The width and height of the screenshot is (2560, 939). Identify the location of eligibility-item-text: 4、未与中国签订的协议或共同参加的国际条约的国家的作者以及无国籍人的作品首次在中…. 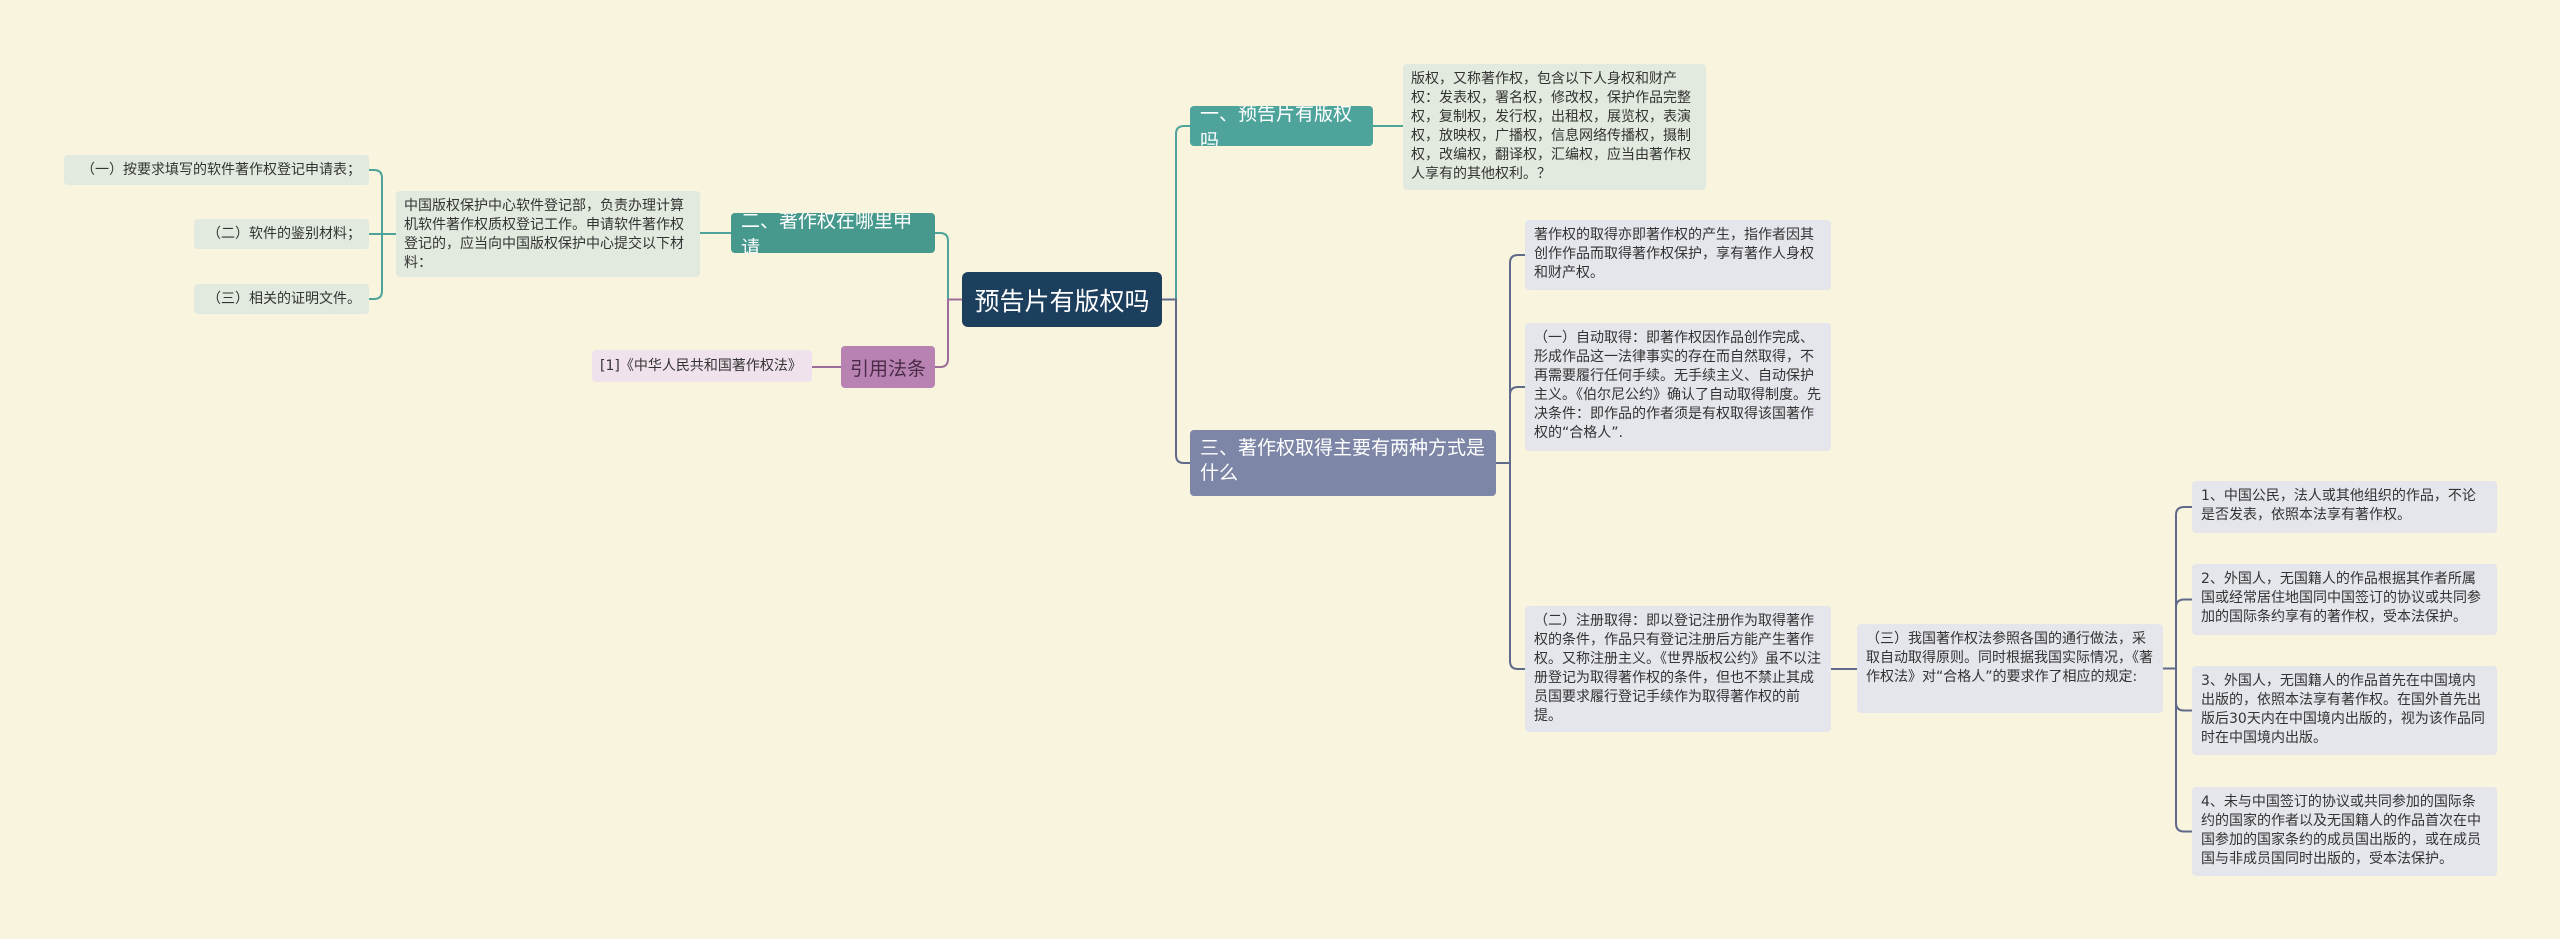
(2341, 830).